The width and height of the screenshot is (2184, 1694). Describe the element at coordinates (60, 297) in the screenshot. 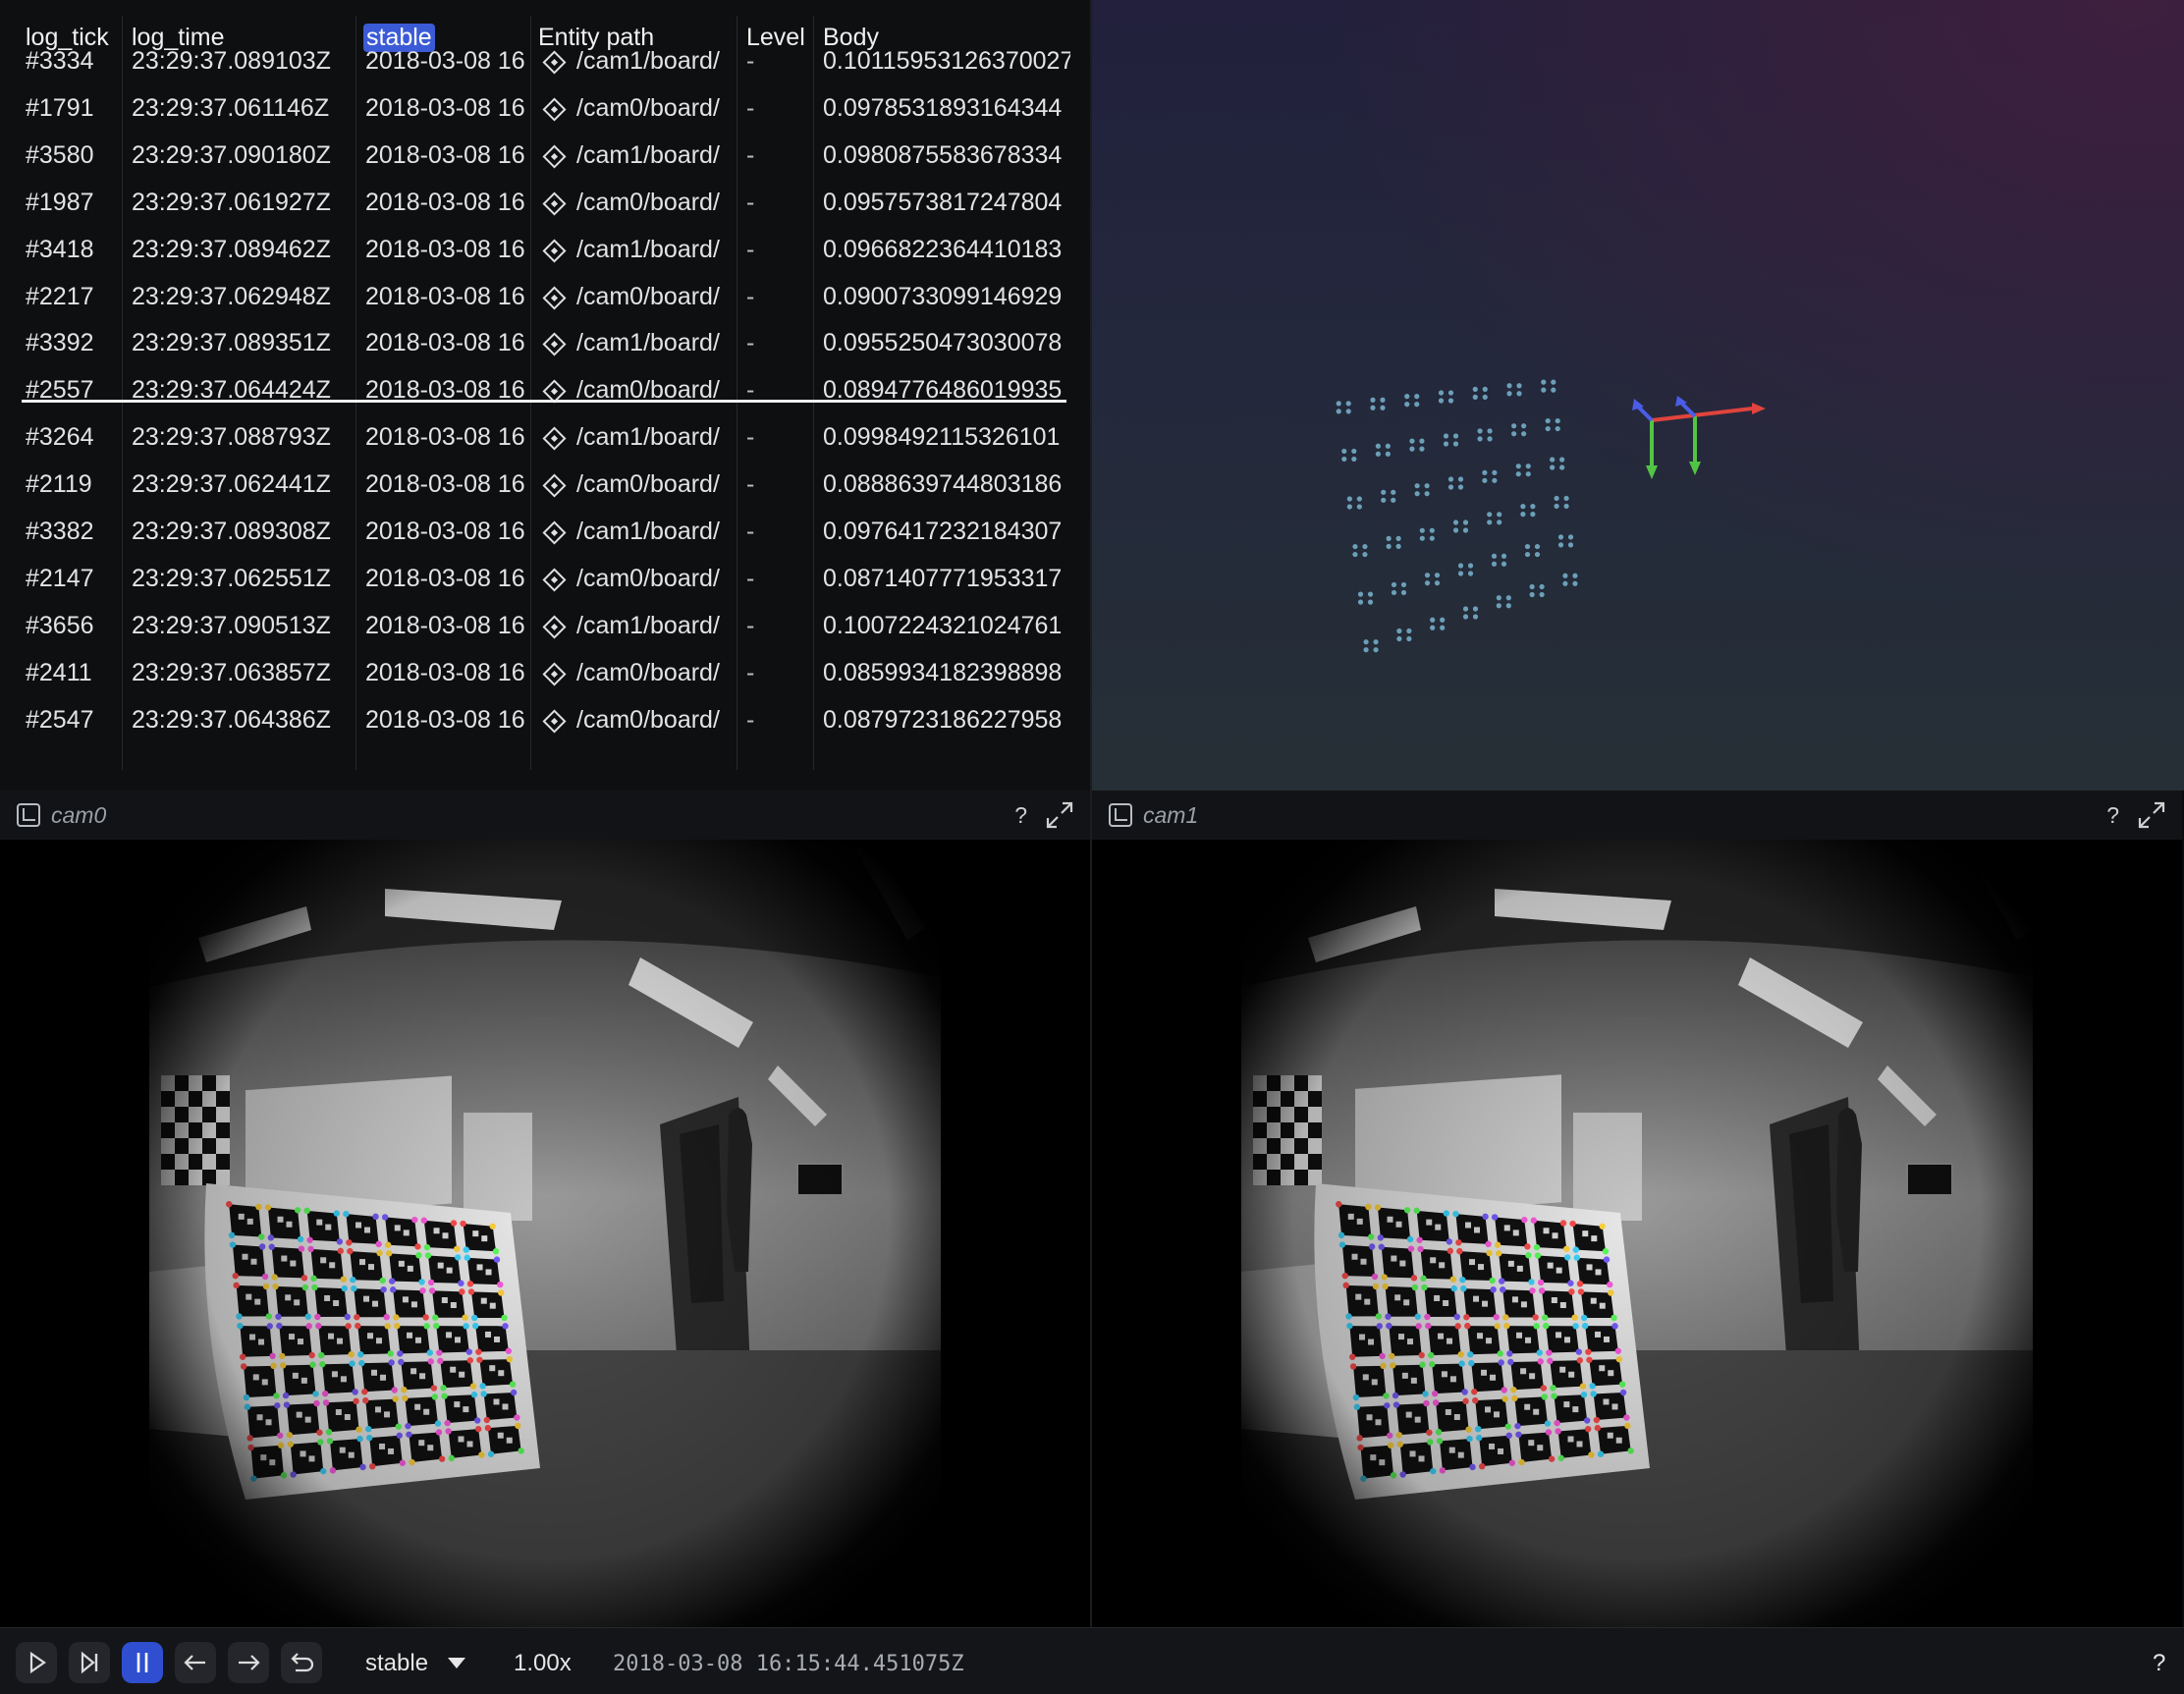

I see `cell-log-tick: #2217` at that location.